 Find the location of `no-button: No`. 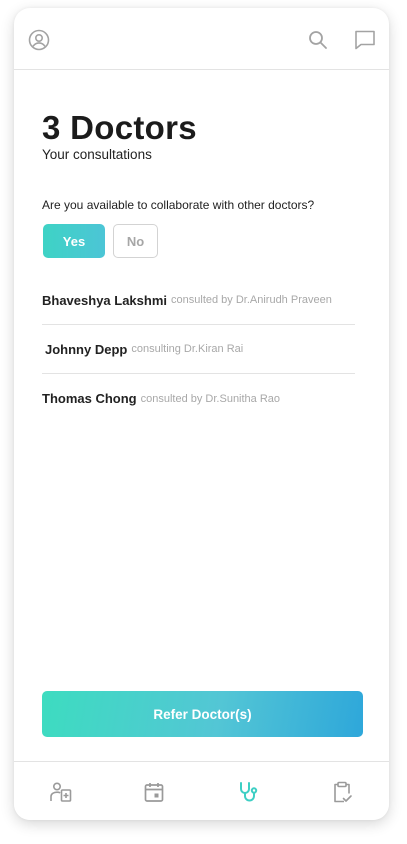

no-button: No is located at coordinates (135, 241).